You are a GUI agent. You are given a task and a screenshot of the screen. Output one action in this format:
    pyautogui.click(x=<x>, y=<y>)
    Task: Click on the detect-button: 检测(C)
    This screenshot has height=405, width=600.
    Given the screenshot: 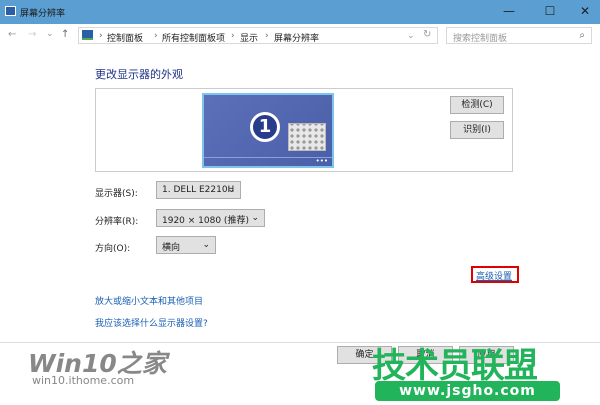 What is the action you would take?
    pyautogui.click(x=477, y=105)
    